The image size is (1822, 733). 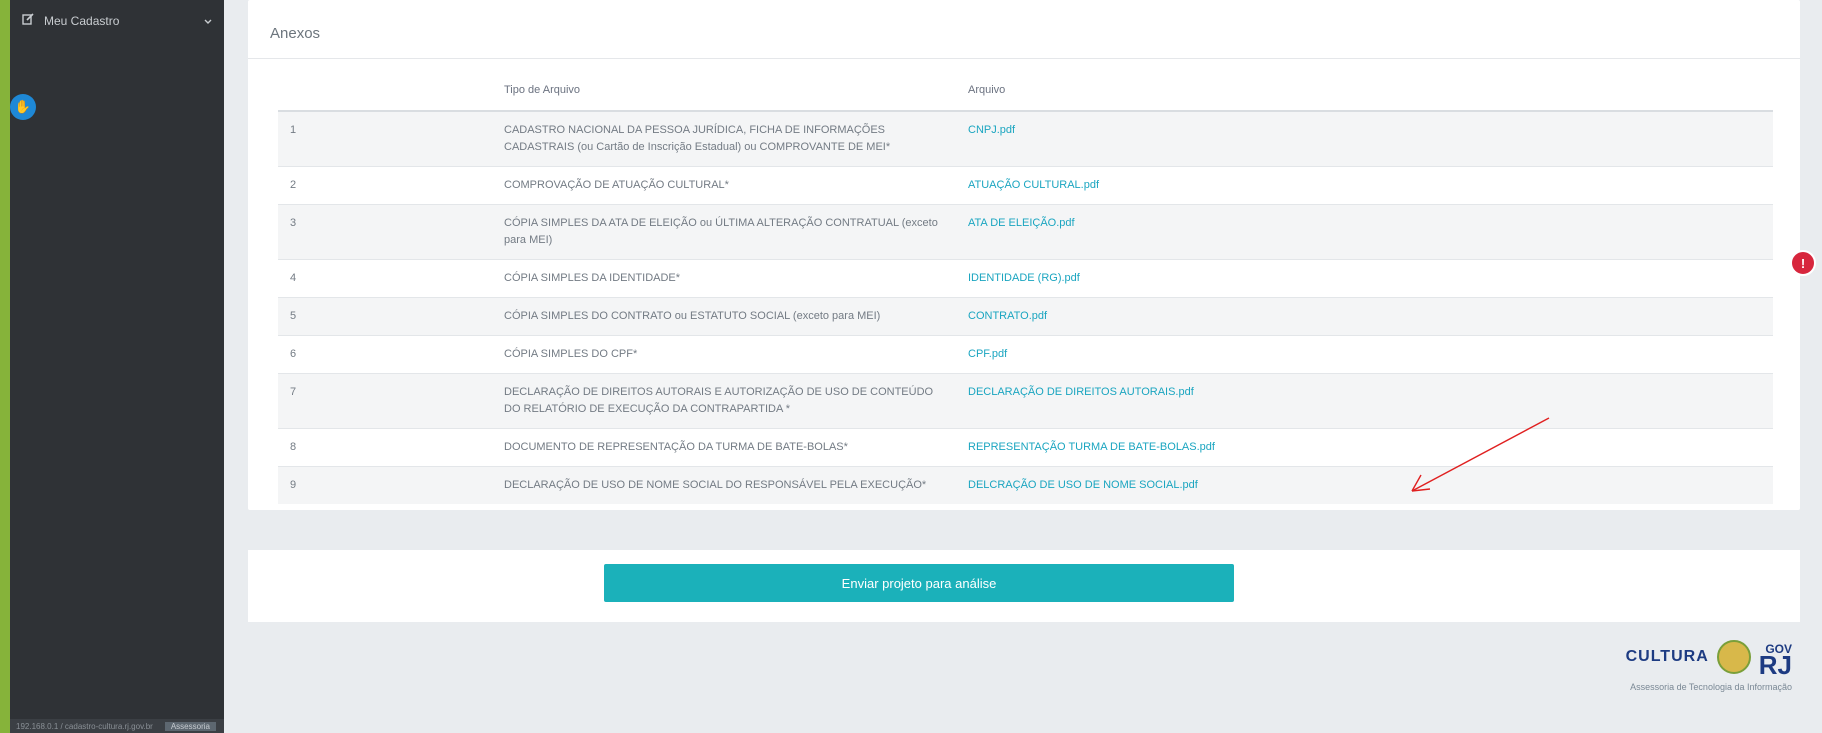 I want to click on status-url: 192.168.0.1 / cadastro-cultura.rj.gov.br, so click(x=84, y=726).